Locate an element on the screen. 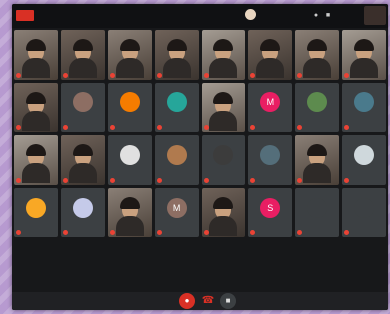 Image resolution: width=390 pixels, height=314 pixels. top-bar: ● ■ is located at coordinates (200, 16).